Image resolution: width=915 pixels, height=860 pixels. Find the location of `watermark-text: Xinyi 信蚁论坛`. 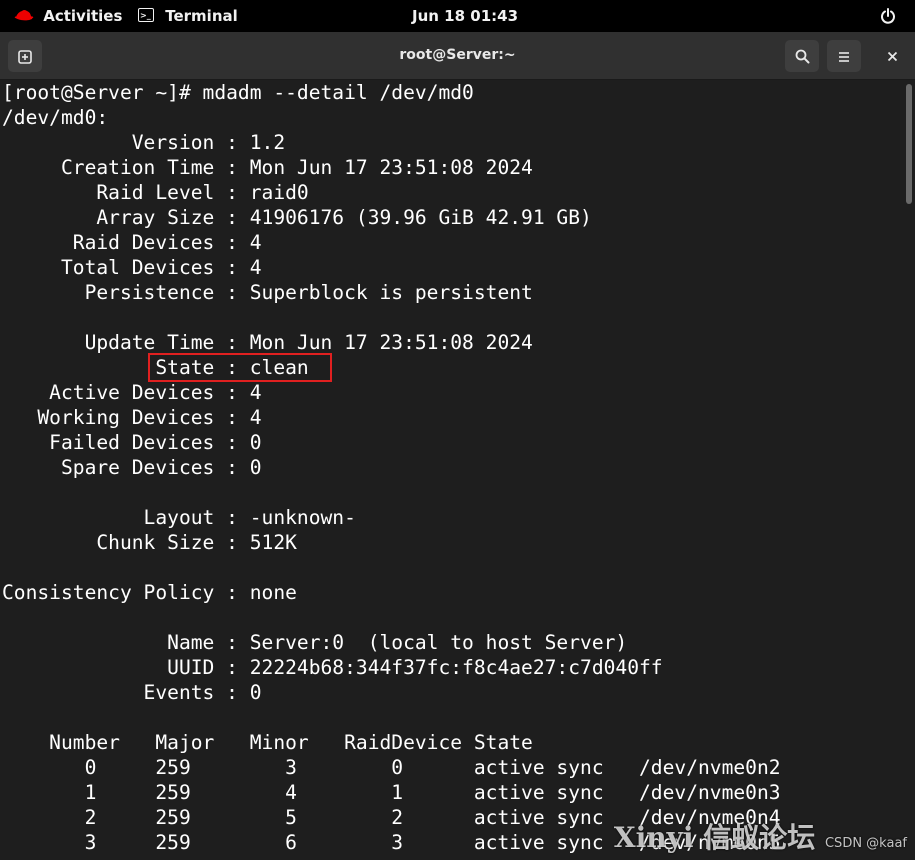

watermark-text: Xinyi 信蚁论坛 is located at coordinates (714, 837).